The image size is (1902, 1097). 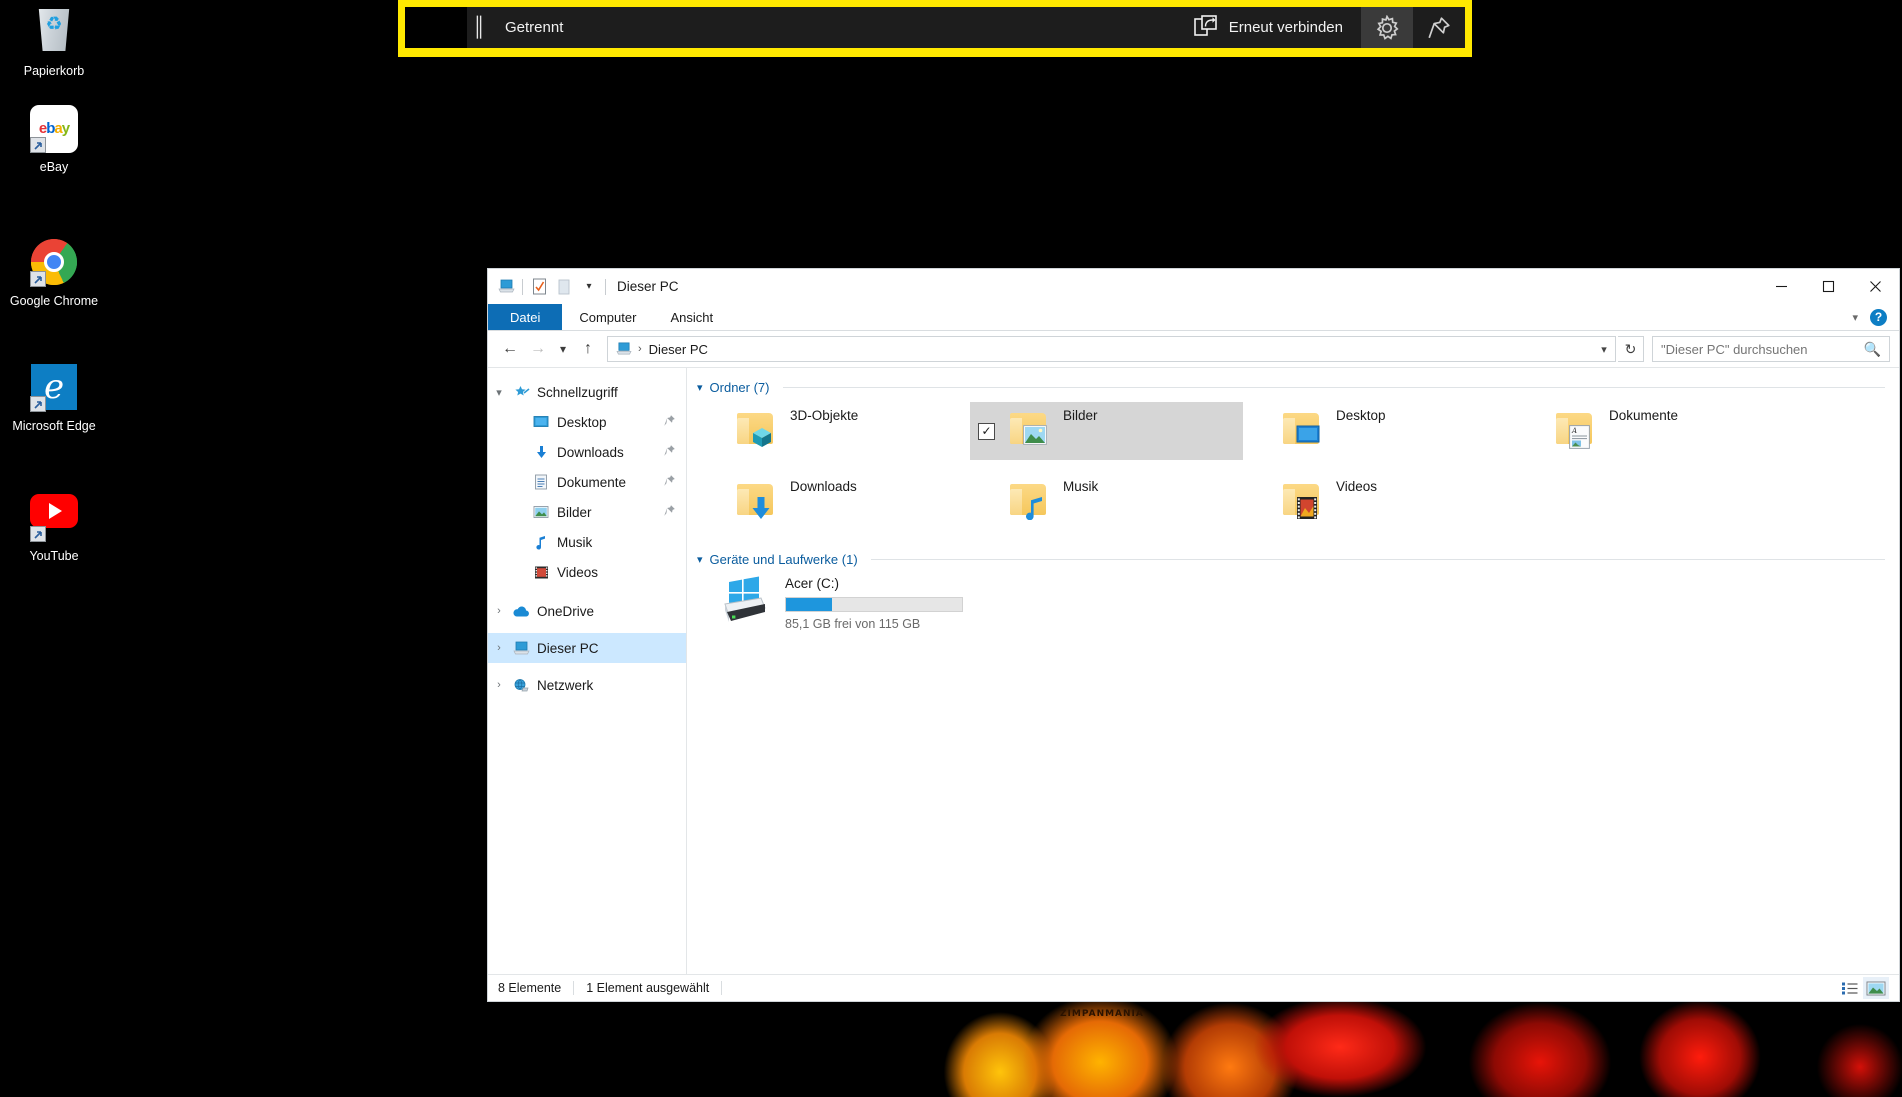 What do you see at coordinates (754, 431) in the screenshot?
I see `folder-3d-objects-icon` at bounding box center [754, 431].